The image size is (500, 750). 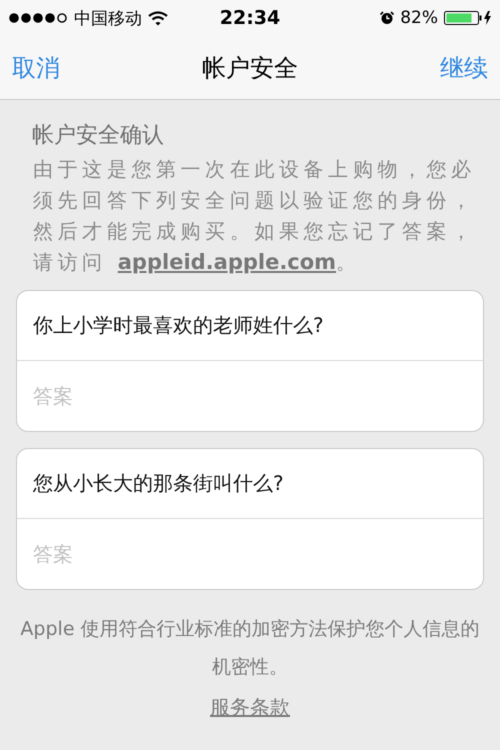 What do you see at coordinates (250, 707) in the screenshot?
I see `terms-link: 服务条款` at bounding box center [250, 707].